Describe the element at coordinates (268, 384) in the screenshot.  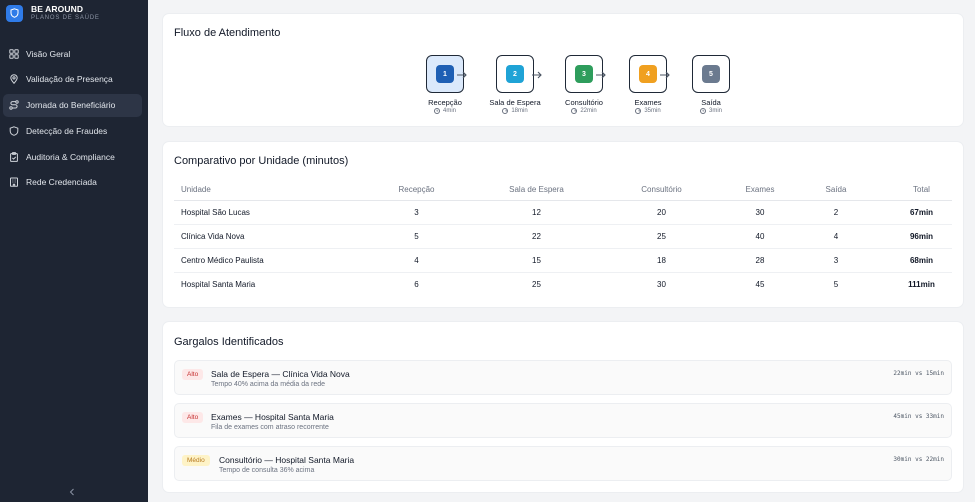
I see `bottleneck-description: Tempo 40% acima da média da rede` at that location.